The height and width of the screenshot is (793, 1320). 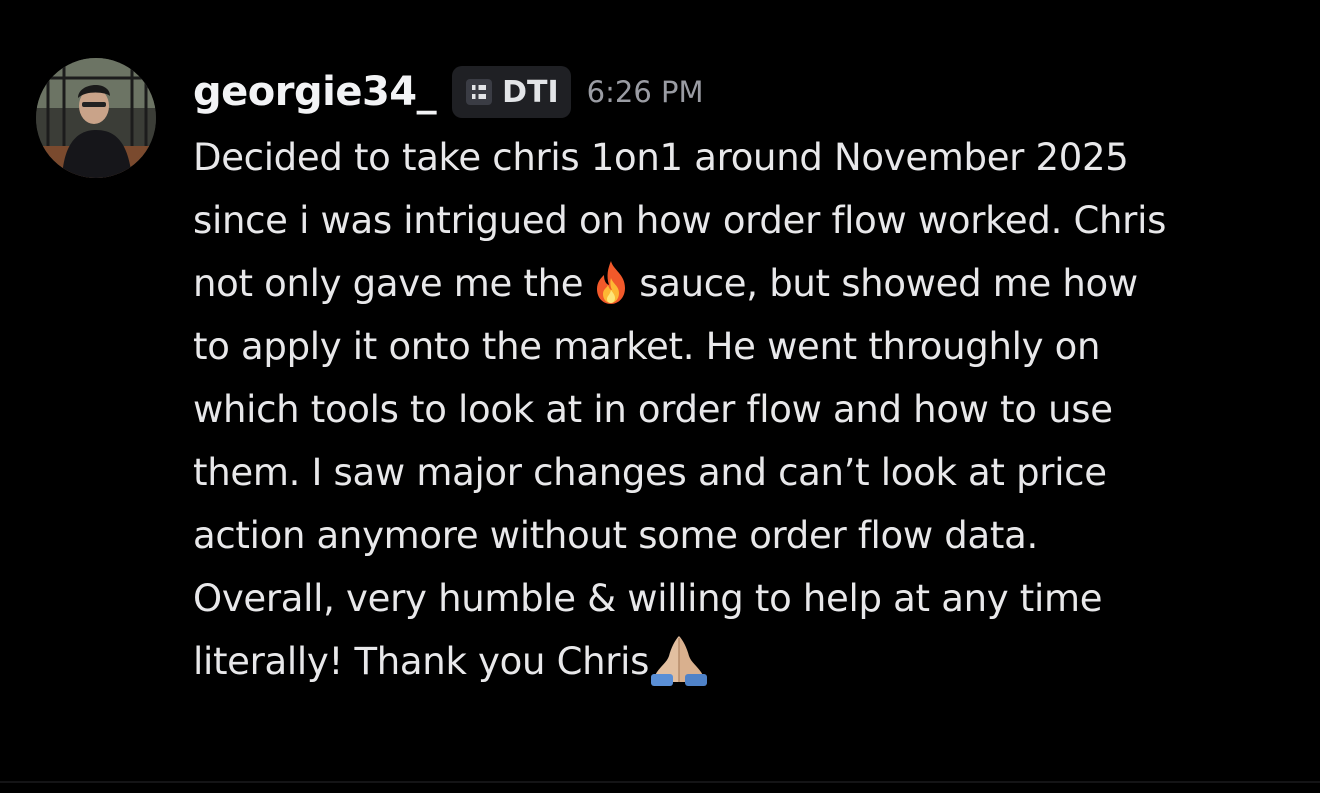 What do you see at coordinates (888, 283) in the screenshot?
I see `message-line-part: sauce, but showed me how` at bounding box center [888, 283].